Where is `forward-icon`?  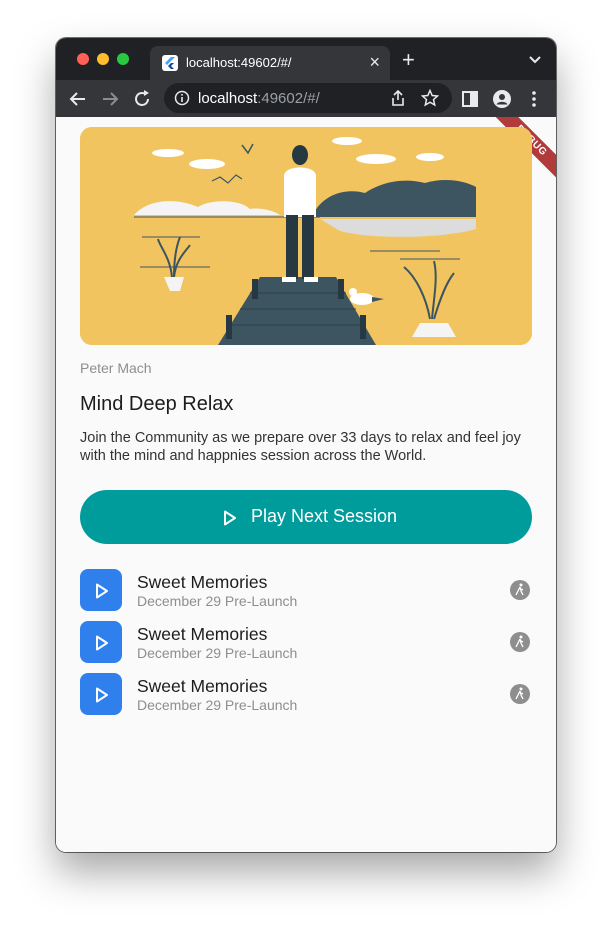
forward-icon is located at coordinates (110, 99).